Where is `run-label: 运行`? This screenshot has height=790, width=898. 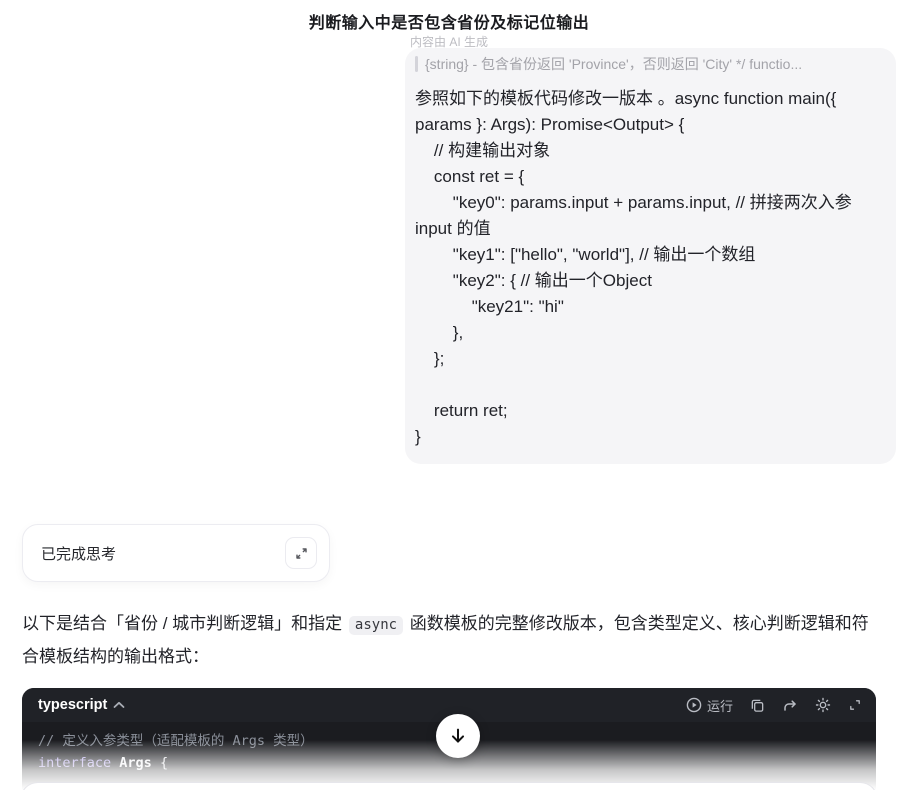 run-label: 运行 is located at coordinates (719, 706).